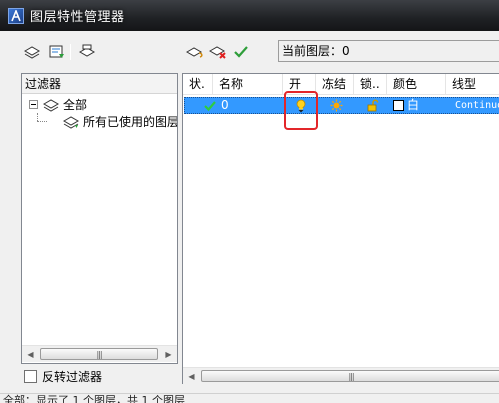 The image size is (499, 403). Describe the element at coordinates (398, 105) in the screenshot. I see `color-swatch` at that location.